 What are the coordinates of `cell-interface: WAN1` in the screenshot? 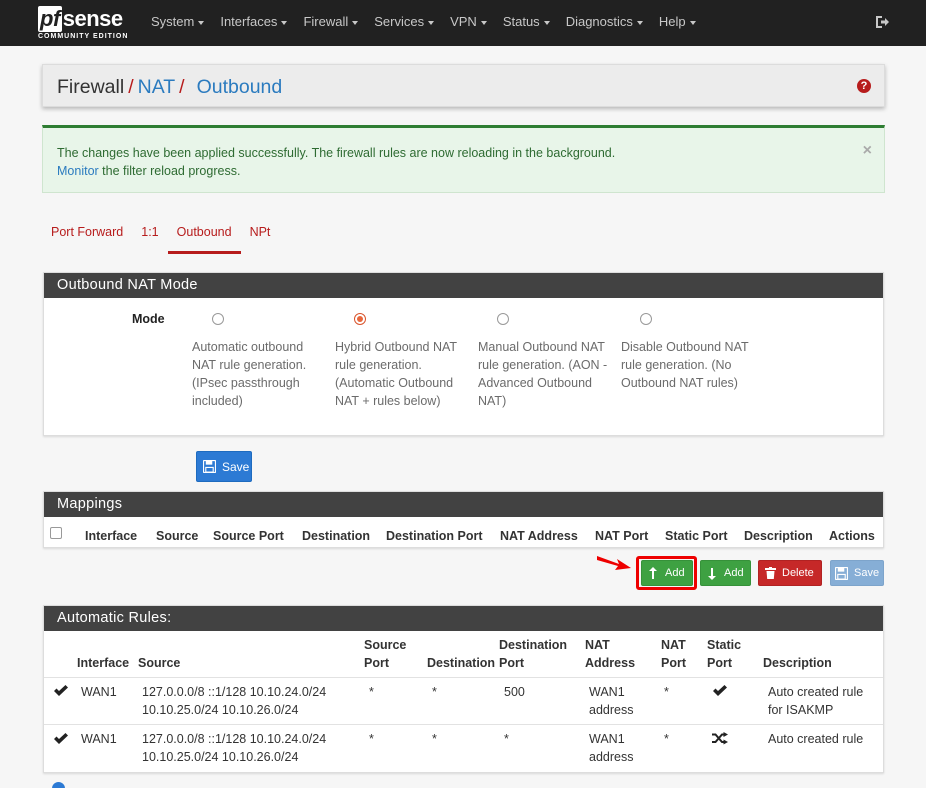 It's located at (99, 739).